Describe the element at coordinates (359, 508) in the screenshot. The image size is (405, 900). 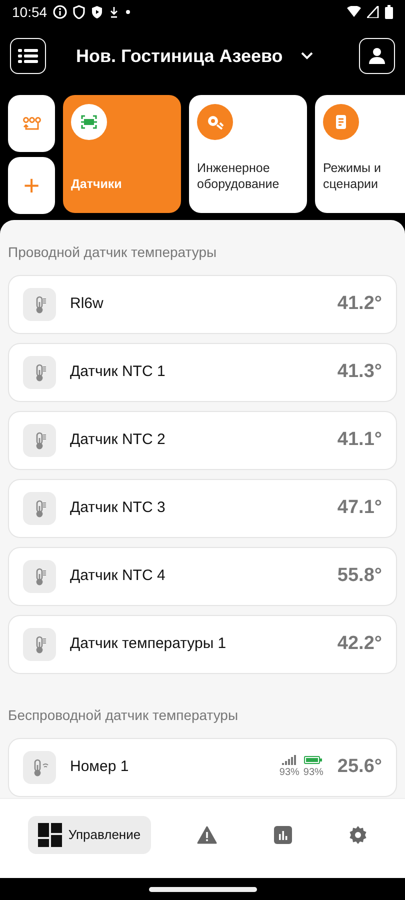
I see `temperature-value: 47.1°` at that location.